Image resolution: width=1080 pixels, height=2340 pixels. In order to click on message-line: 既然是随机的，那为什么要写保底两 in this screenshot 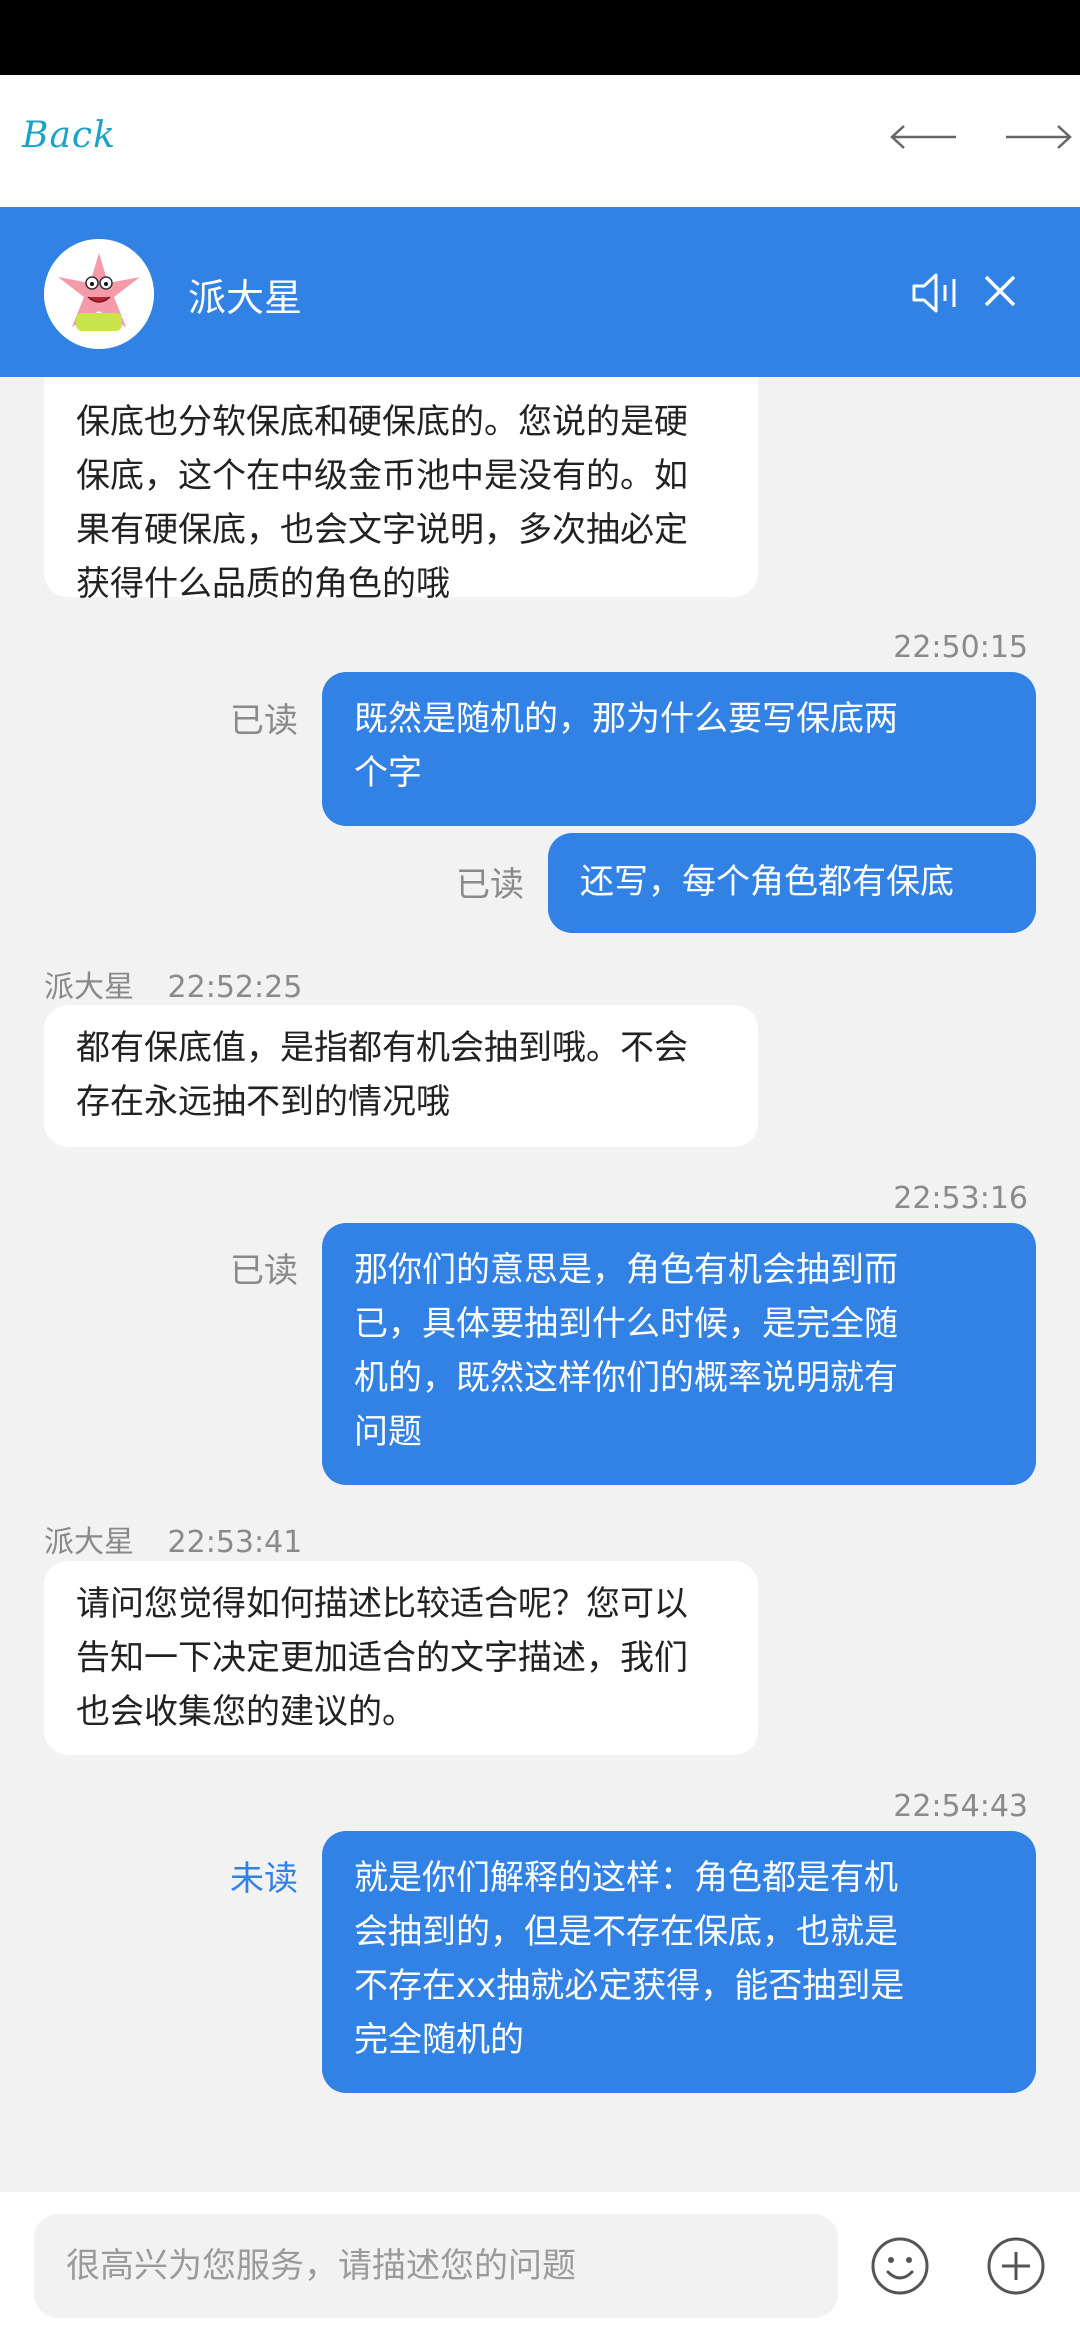, I will do `click(626, 719)`.